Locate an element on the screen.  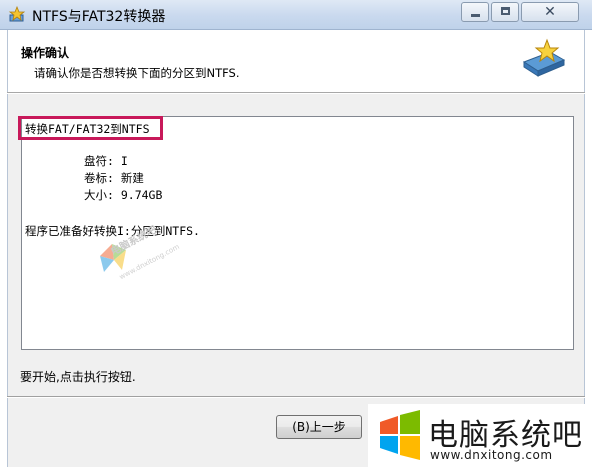
watermark-url: www.dnxitong.com is located at coordinates (491, 455).